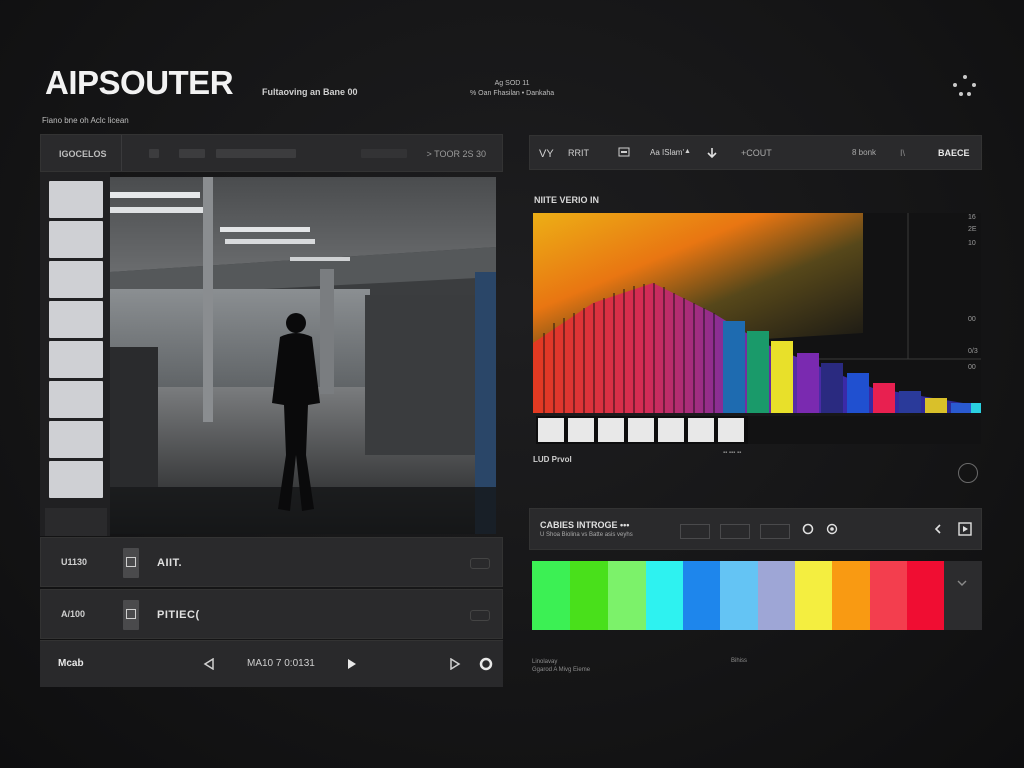 The image size is (1024, 768). I want to click on thumbnail-strip, so click(75, 354).